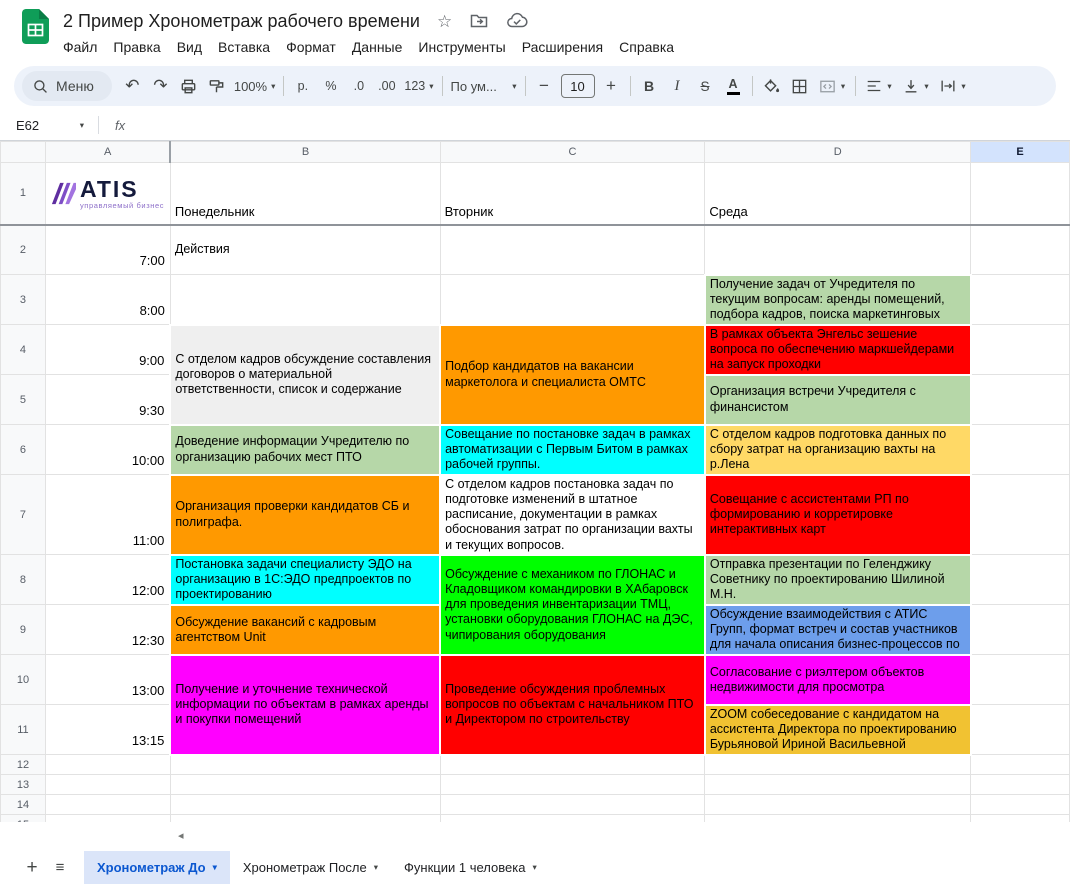 The height and width of the screenshot is (884, 1070). I want to click on menu-item-3: Вид, so click(189, 47).